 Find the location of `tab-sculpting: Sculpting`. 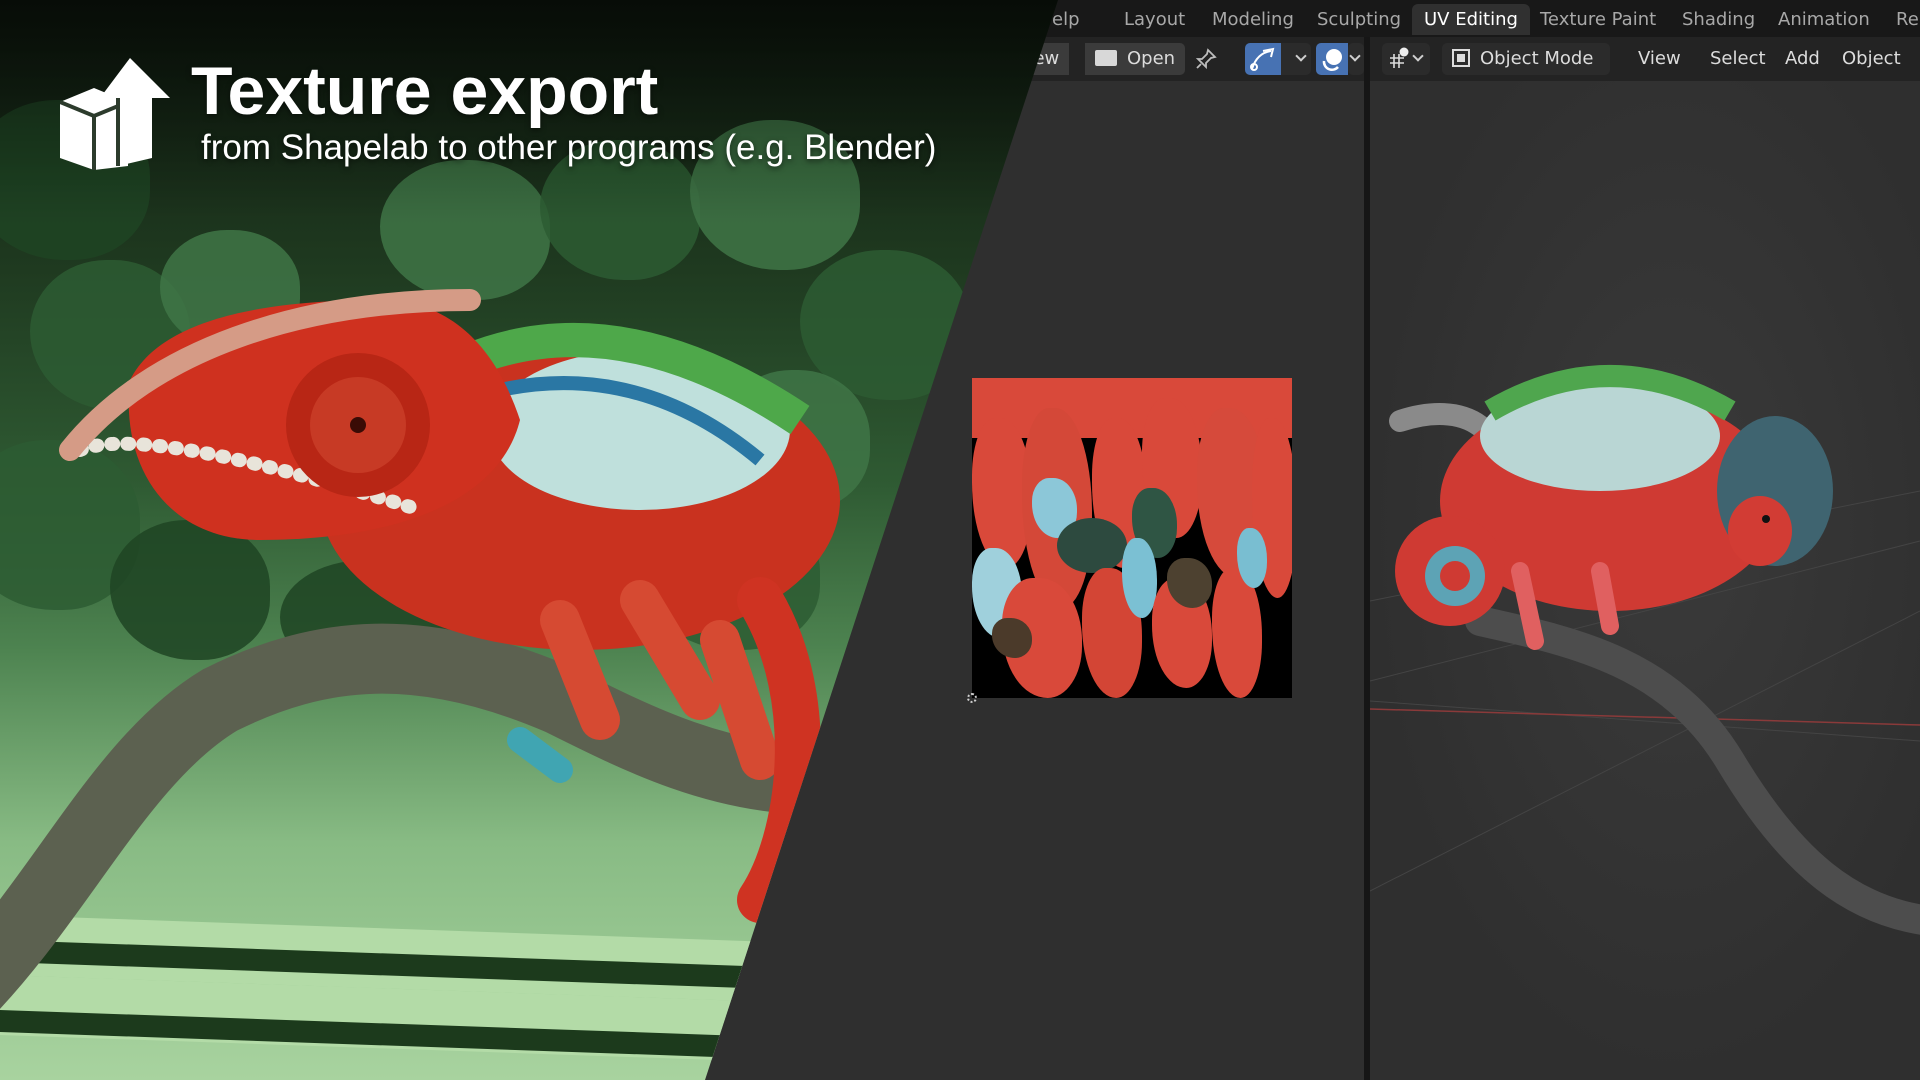

tab-sculpting: Sculpting is located at coordinates (1359, 19).